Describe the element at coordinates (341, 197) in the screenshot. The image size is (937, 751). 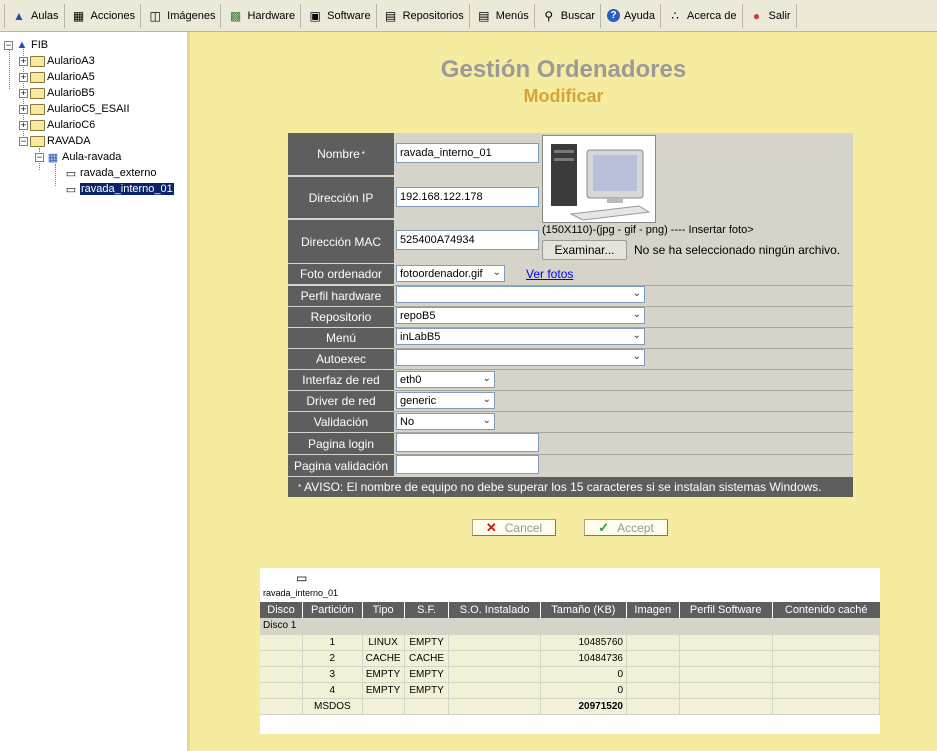
I see `ip-label: Dirección IP` at that location.